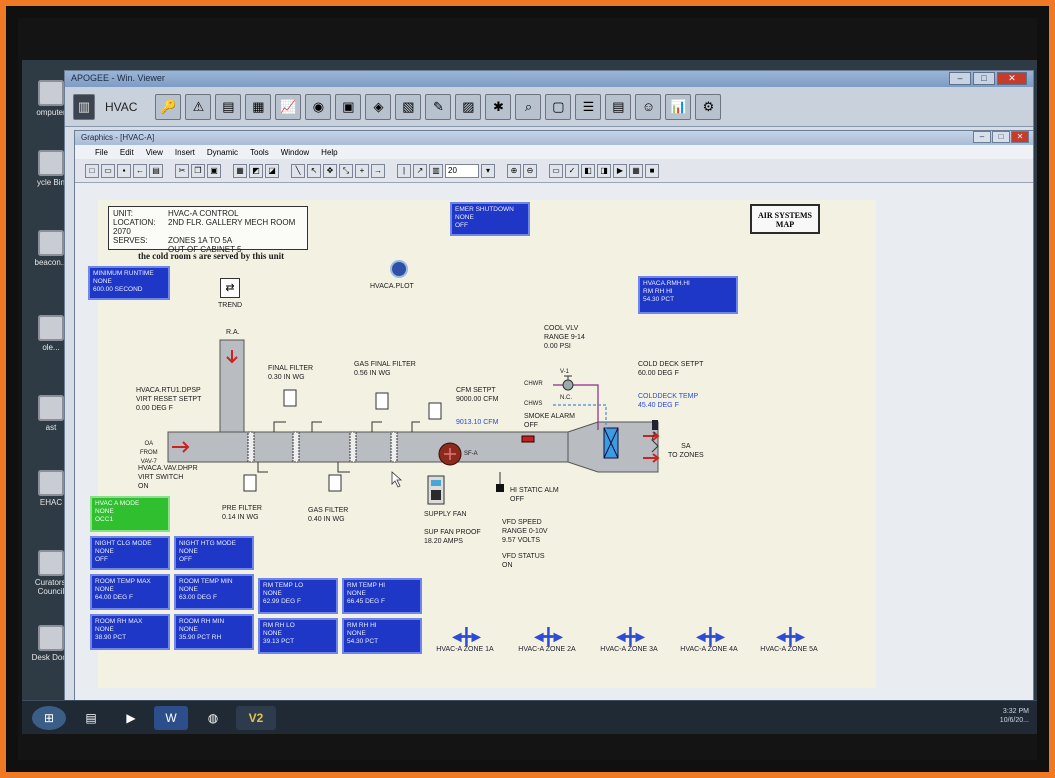 This screenshot has width=1055, height=778. I want to click on tool-disc-icon: ◉, so click(318, 106).